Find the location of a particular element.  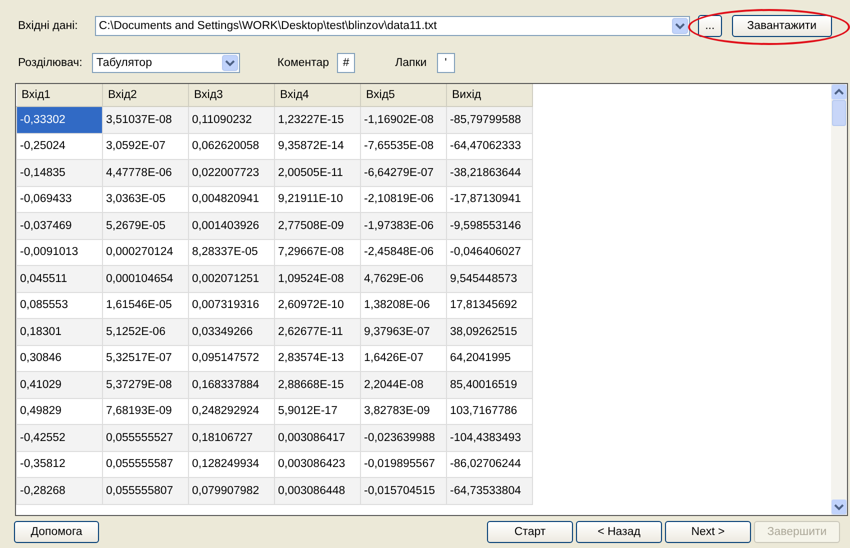

file-path-dropdown: C:\Documents and Settings\WORK\Desktop\test\blinzov\data11.txt is located at coordinates (392, 26).